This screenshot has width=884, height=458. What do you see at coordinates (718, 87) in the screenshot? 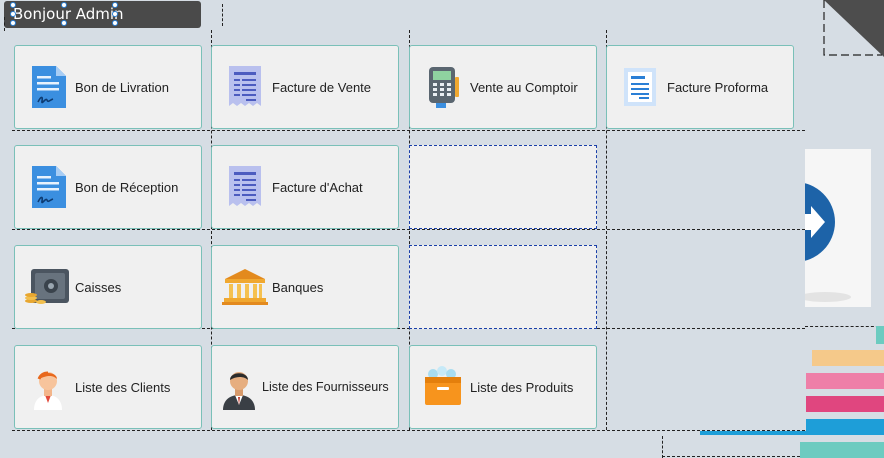
I see `tile-label: Facture Proforma` at bounding box center [718, 87].